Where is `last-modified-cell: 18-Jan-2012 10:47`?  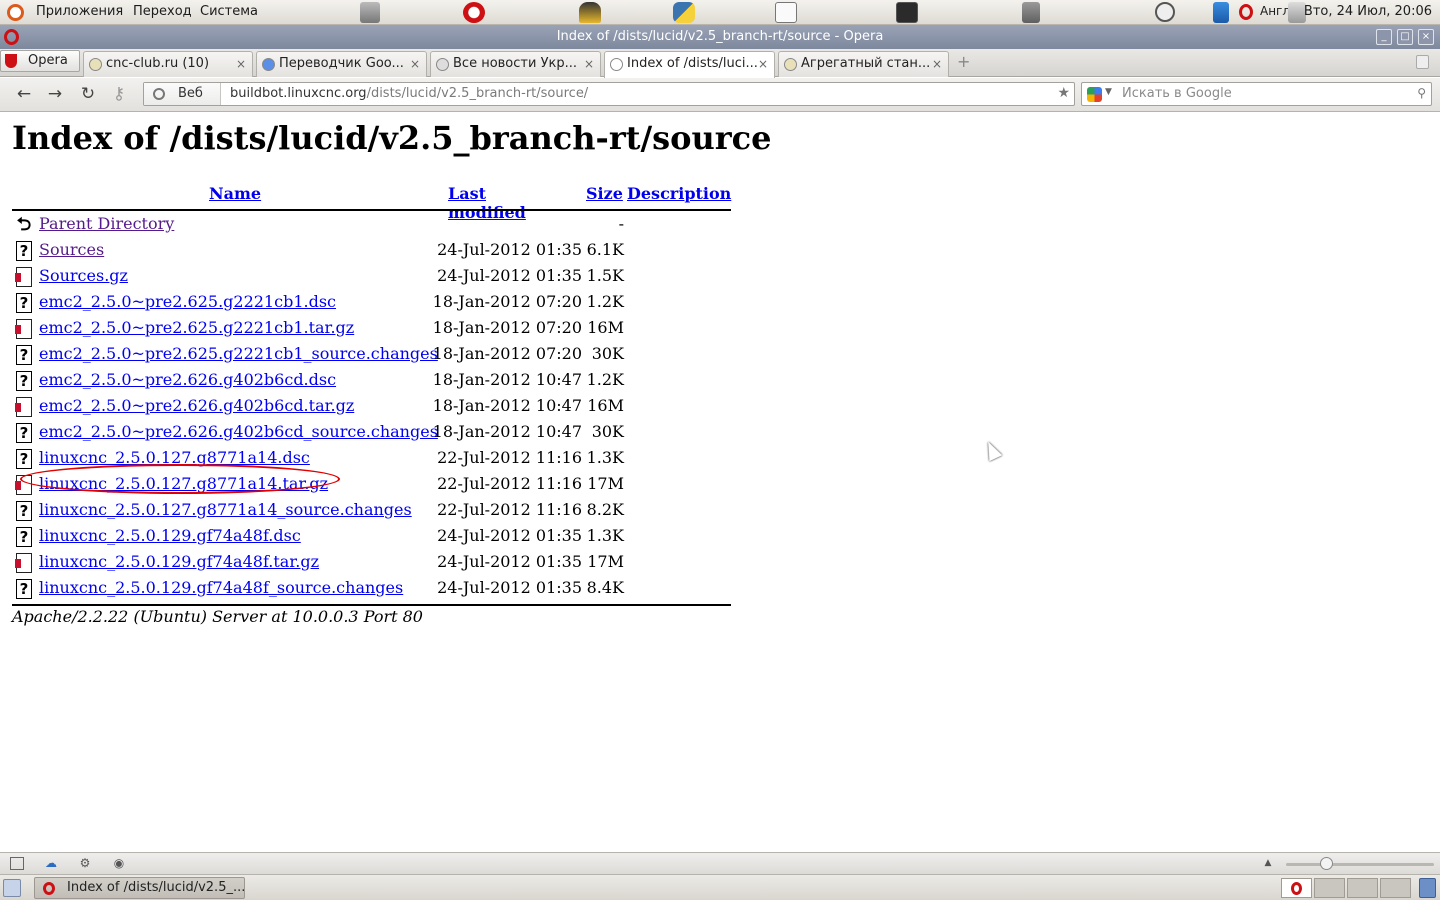 last-modified-cell: 18-Jan-2012 10:47 is located at coordinates (507, 379).